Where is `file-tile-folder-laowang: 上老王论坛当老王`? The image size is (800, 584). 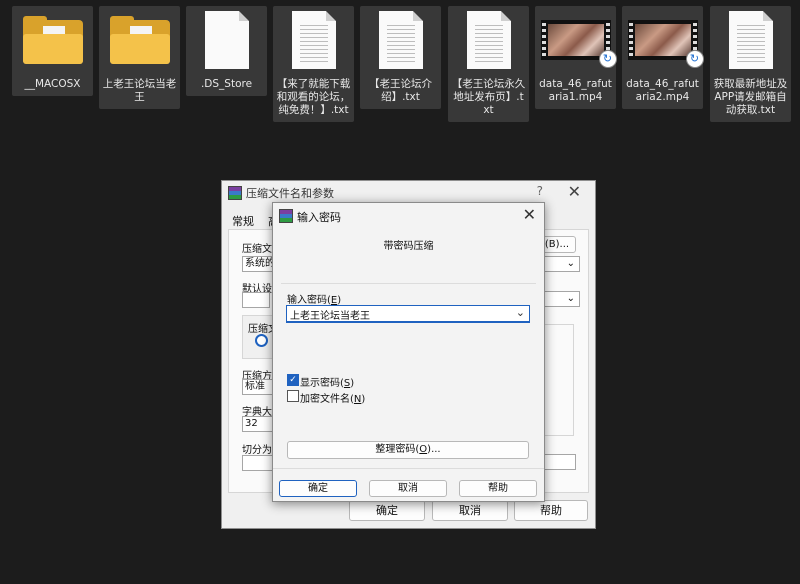 file-tile-folder-laowang: 上老王论坛当老王 is located at coordinates (139, 57).